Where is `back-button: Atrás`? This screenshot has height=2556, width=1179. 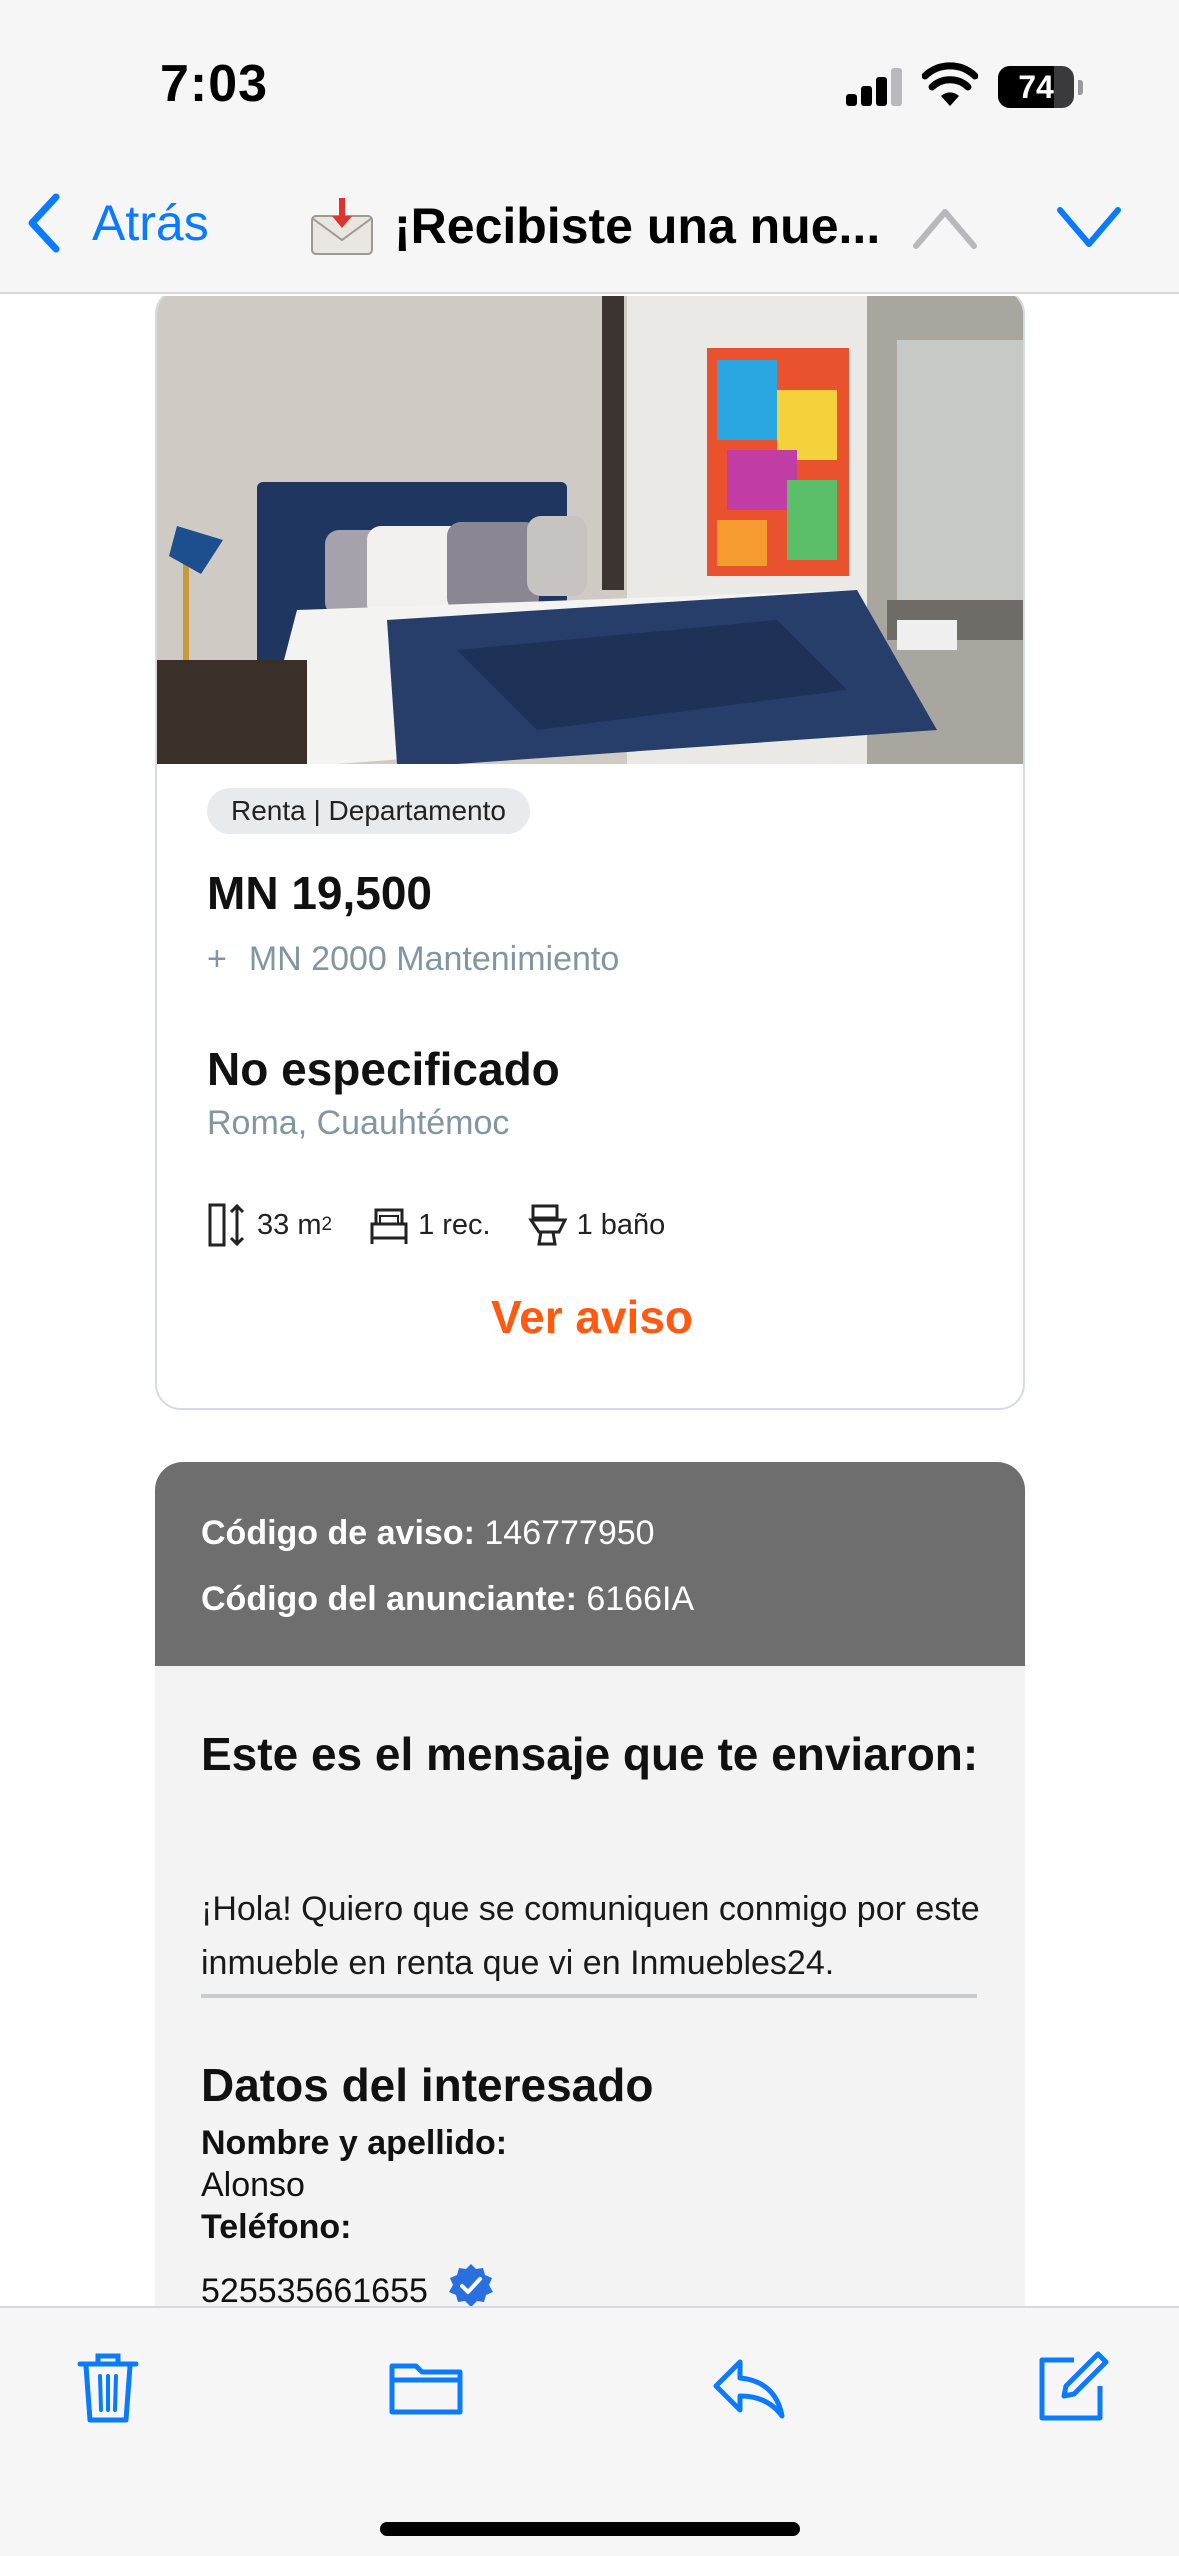
back-button: Atrás is located at coordinates (115, 223).